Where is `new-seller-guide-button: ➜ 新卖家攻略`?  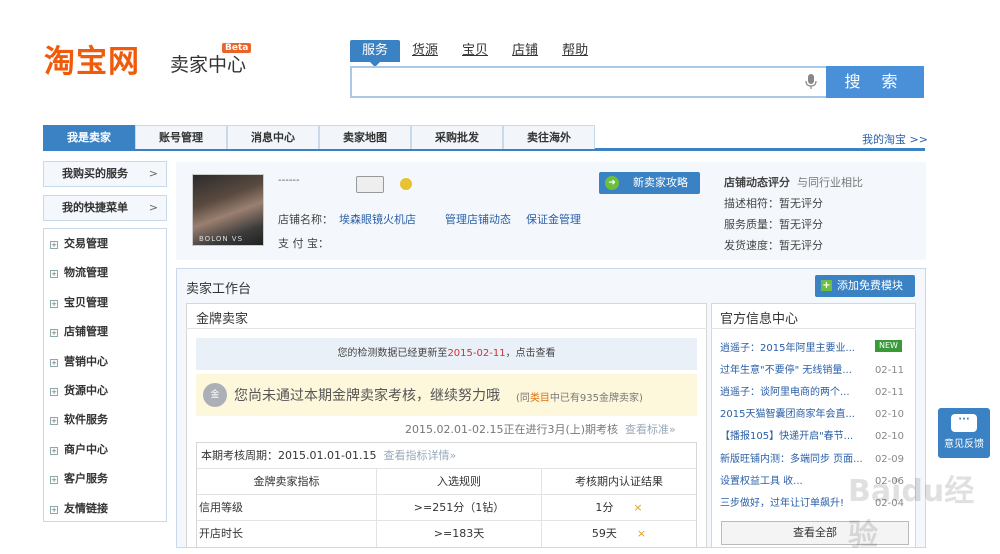 new-seller-guide-button: ➜ 新卖家攻略 is located at coordinates (649, 183).